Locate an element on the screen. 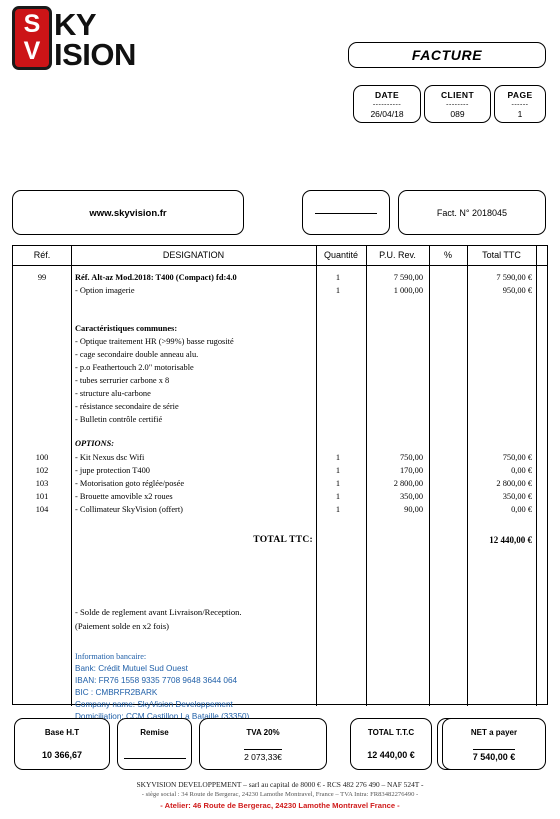 This screenshot has height=819, width=560. client-dashes: -------- is located at coordinates (457, 104).